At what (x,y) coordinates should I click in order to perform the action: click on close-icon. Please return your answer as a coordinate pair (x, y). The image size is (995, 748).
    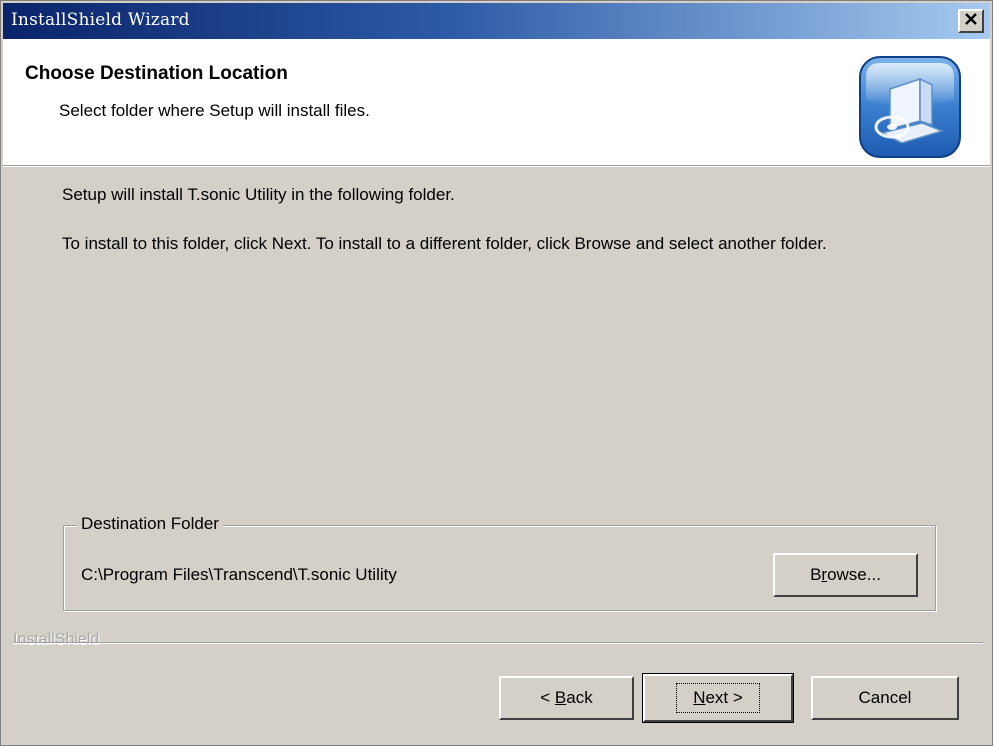
    Looking at the image, I should click on (971, 21).